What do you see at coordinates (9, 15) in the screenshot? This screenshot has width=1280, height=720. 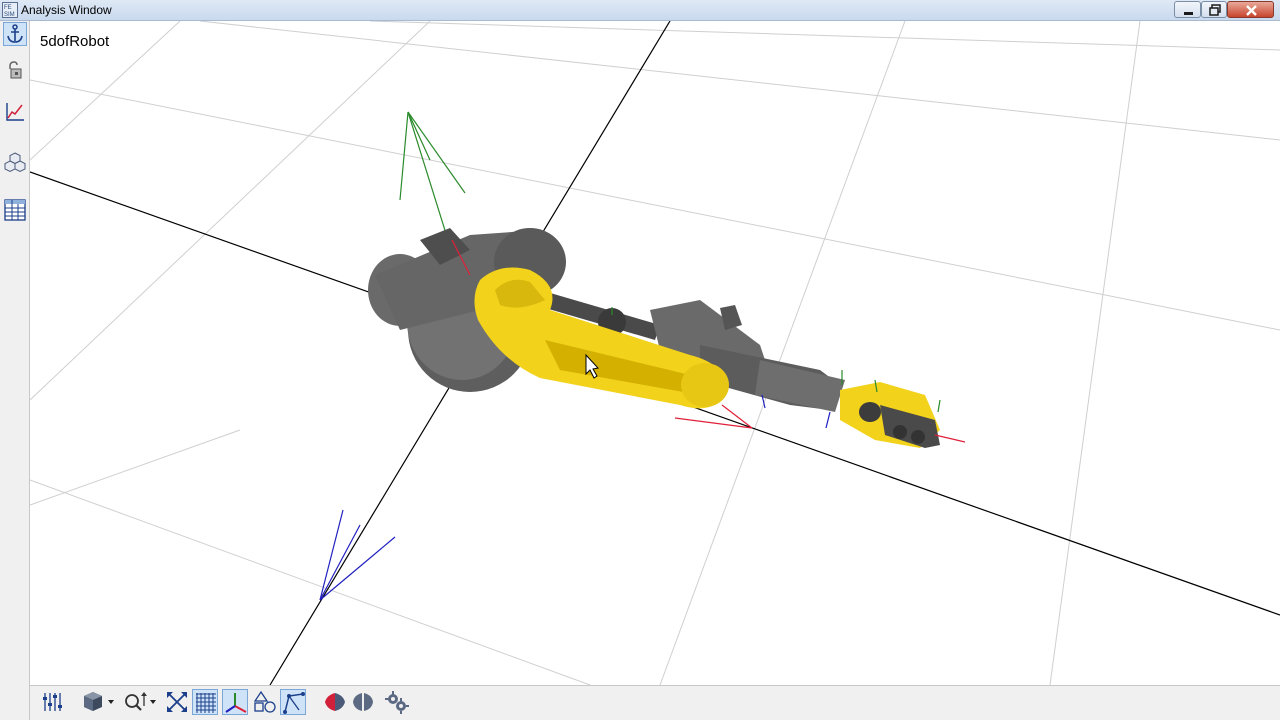 I see `svg-text: SIM` at bounding box center [9, 15].